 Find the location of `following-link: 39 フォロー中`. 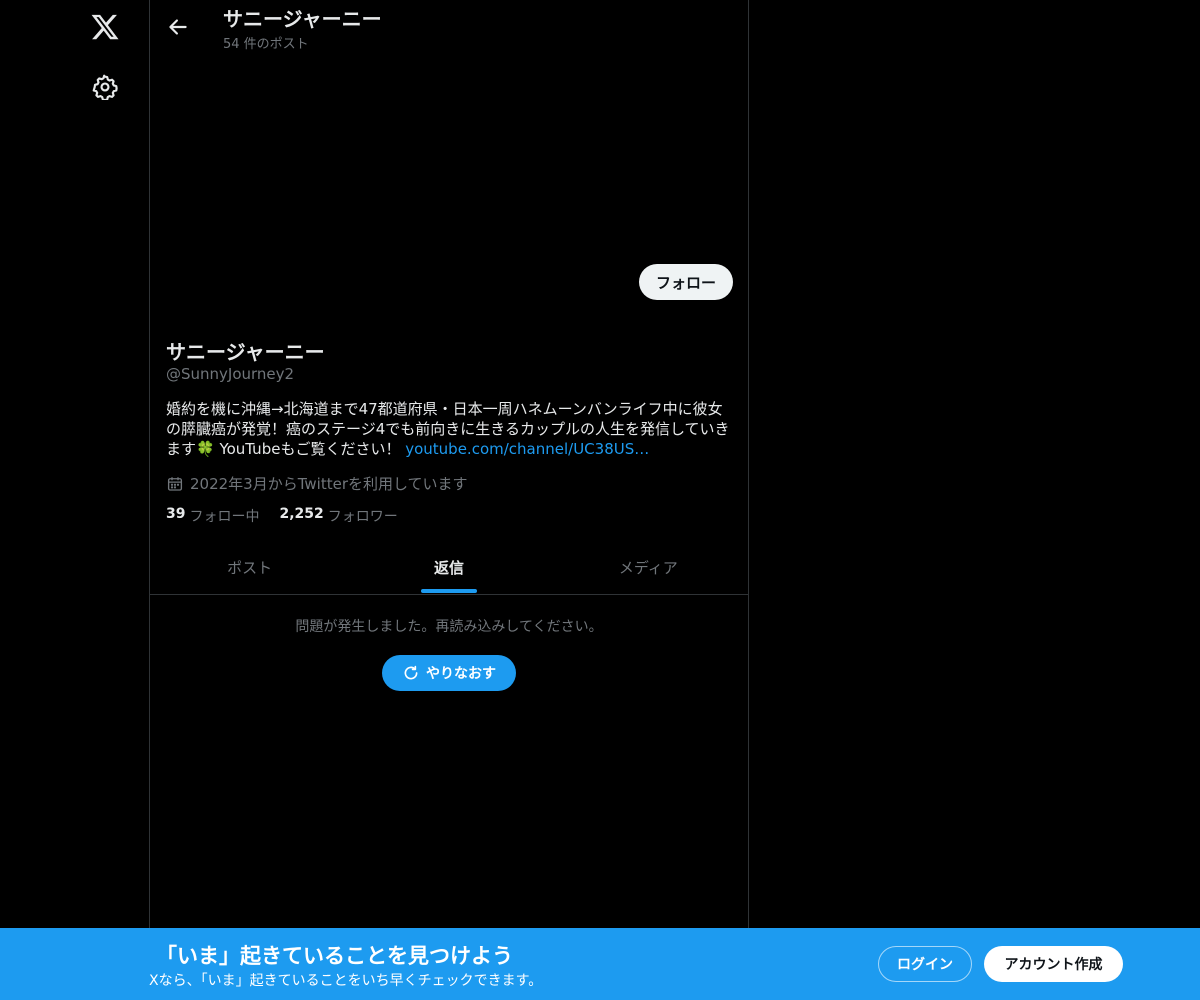

following-link: 39 フォロー中 is located at coordinates (212, 516).